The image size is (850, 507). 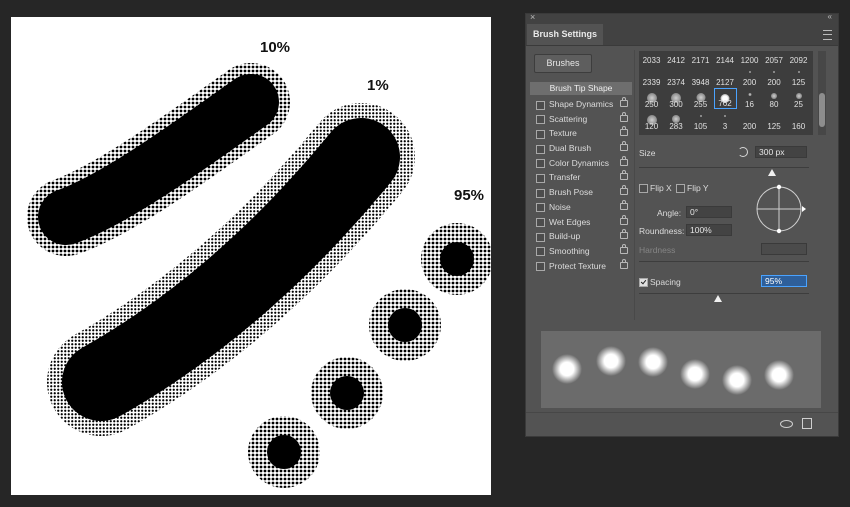 I want to click on flip-y-label: Flip Y, so click(x=698, y=188).